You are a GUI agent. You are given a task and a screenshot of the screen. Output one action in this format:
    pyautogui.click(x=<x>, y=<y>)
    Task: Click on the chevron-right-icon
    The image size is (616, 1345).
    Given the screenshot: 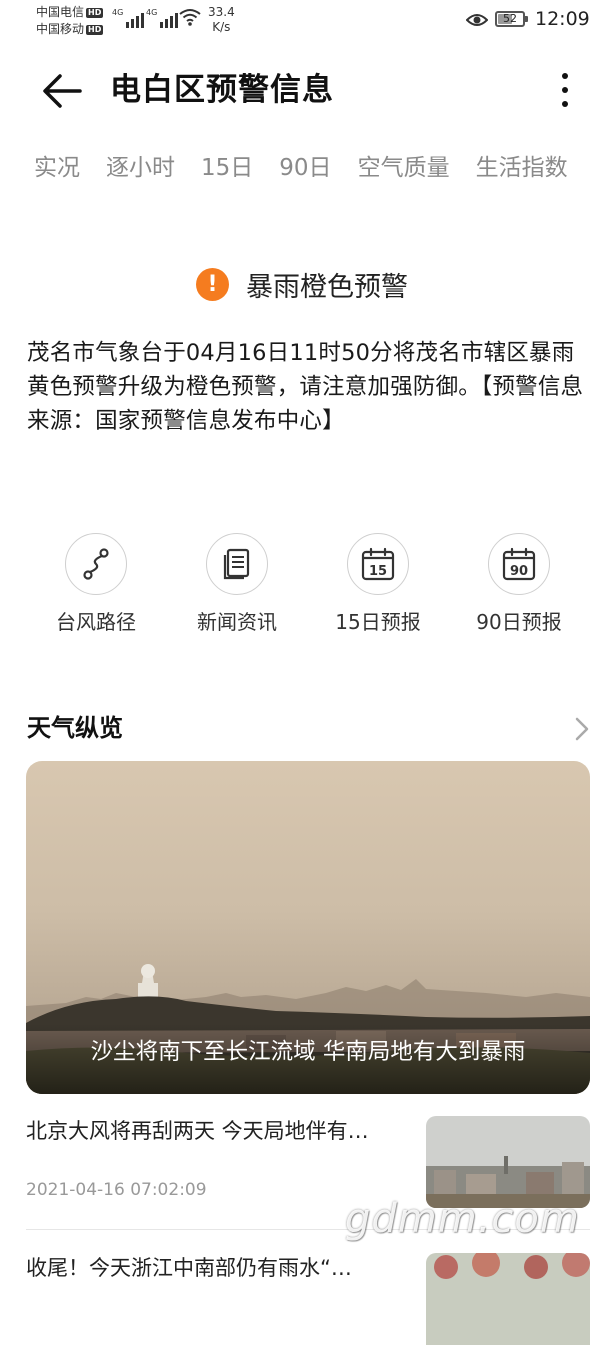 What is the action you would take?
    pyautogui.click(x=582, y=729)
    